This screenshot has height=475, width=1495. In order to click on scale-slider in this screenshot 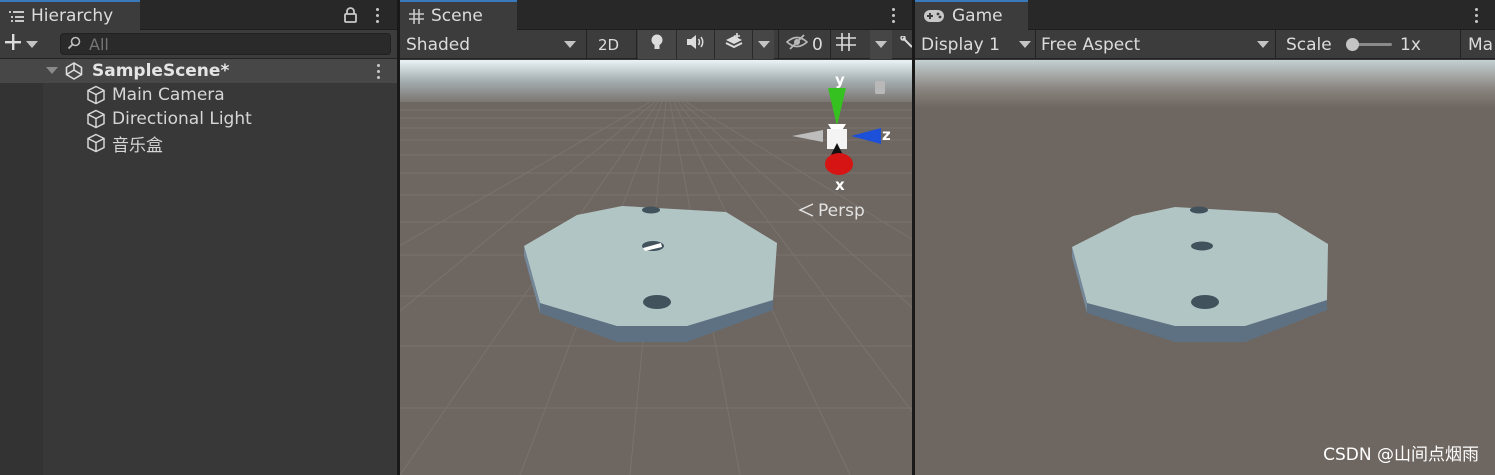, I will do `click(1369, 44)`.